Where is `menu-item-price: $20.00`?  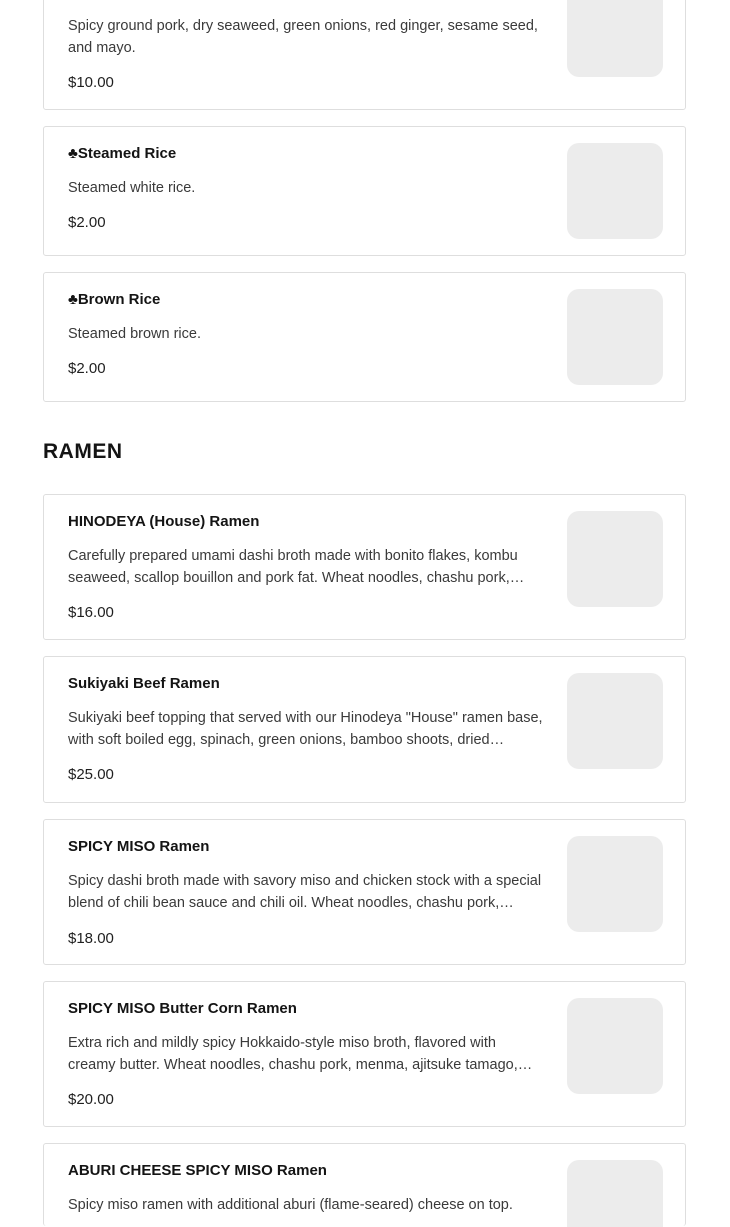
menu-item-price: $20.00 is located at coordinates (91, 1099).